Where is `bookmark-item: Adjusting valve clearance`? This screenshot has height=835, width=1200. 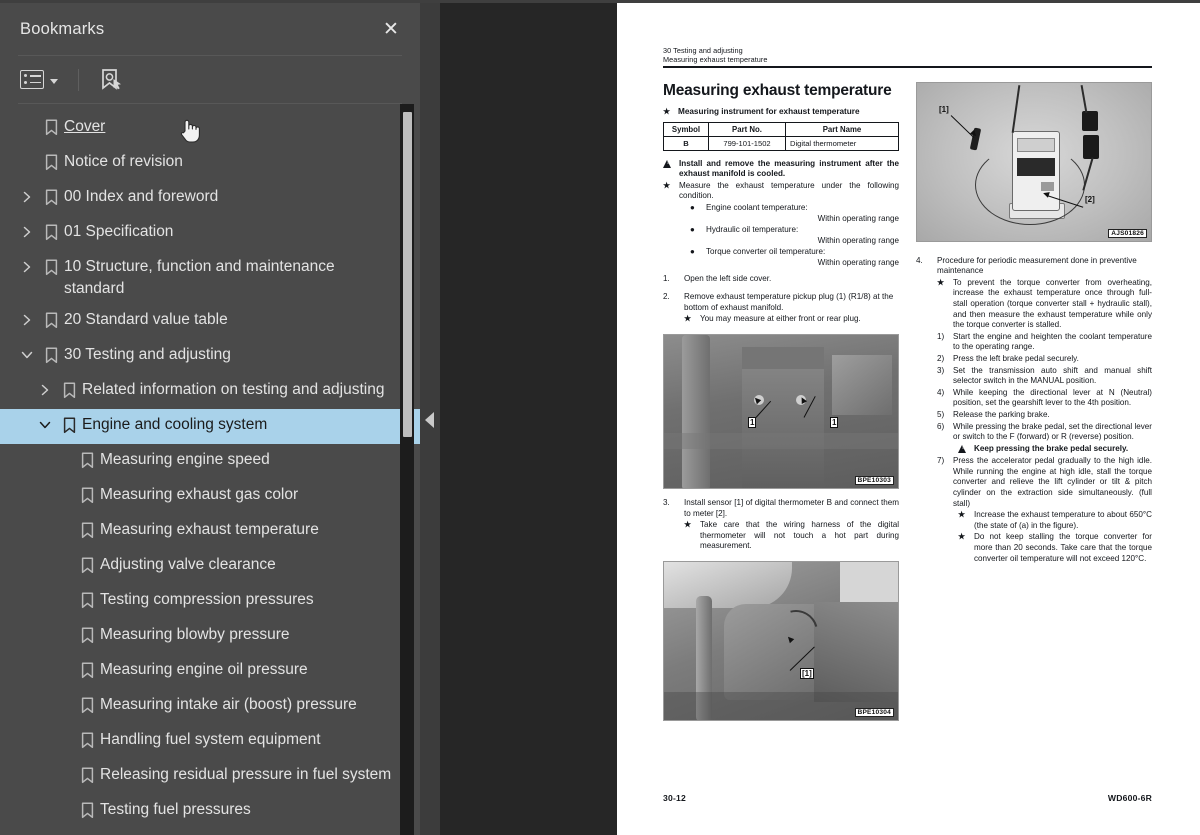 bookmark-item: Adjusting valve clearance is located at coordinates (210, 566).